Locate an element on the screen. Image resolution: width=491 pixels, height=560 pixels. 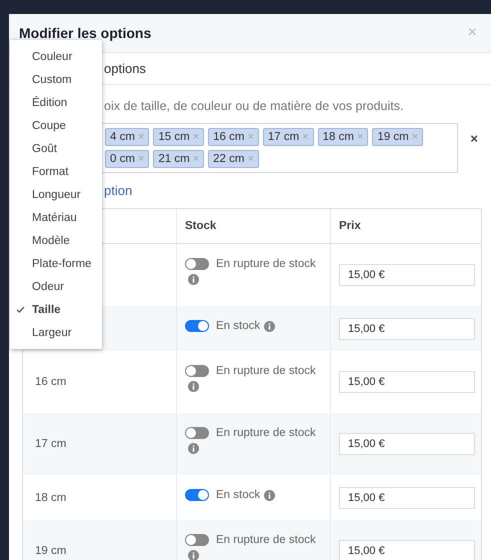
menu-item: Odeur is located at coordinates (56, 286).